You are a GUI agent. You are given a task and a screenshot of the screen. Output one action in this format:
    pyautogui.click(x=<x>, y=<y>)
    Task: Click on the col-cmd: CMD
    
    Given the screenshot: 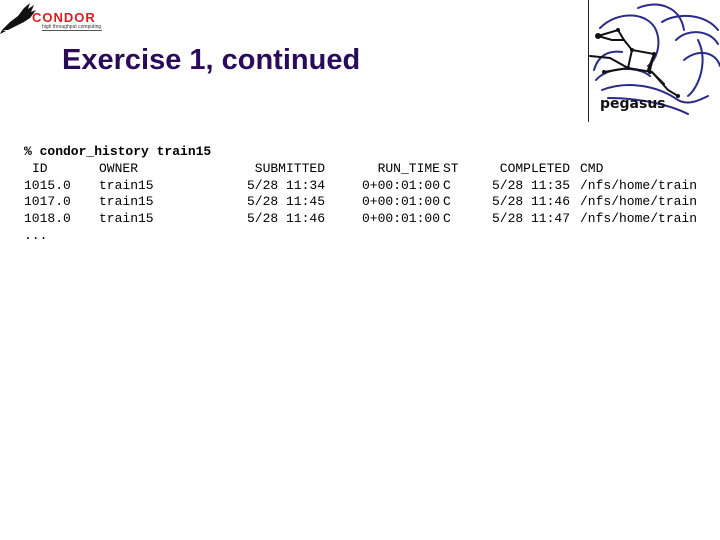 What is the action you would take?
    pyautogui.click(x=592, y=168)
    